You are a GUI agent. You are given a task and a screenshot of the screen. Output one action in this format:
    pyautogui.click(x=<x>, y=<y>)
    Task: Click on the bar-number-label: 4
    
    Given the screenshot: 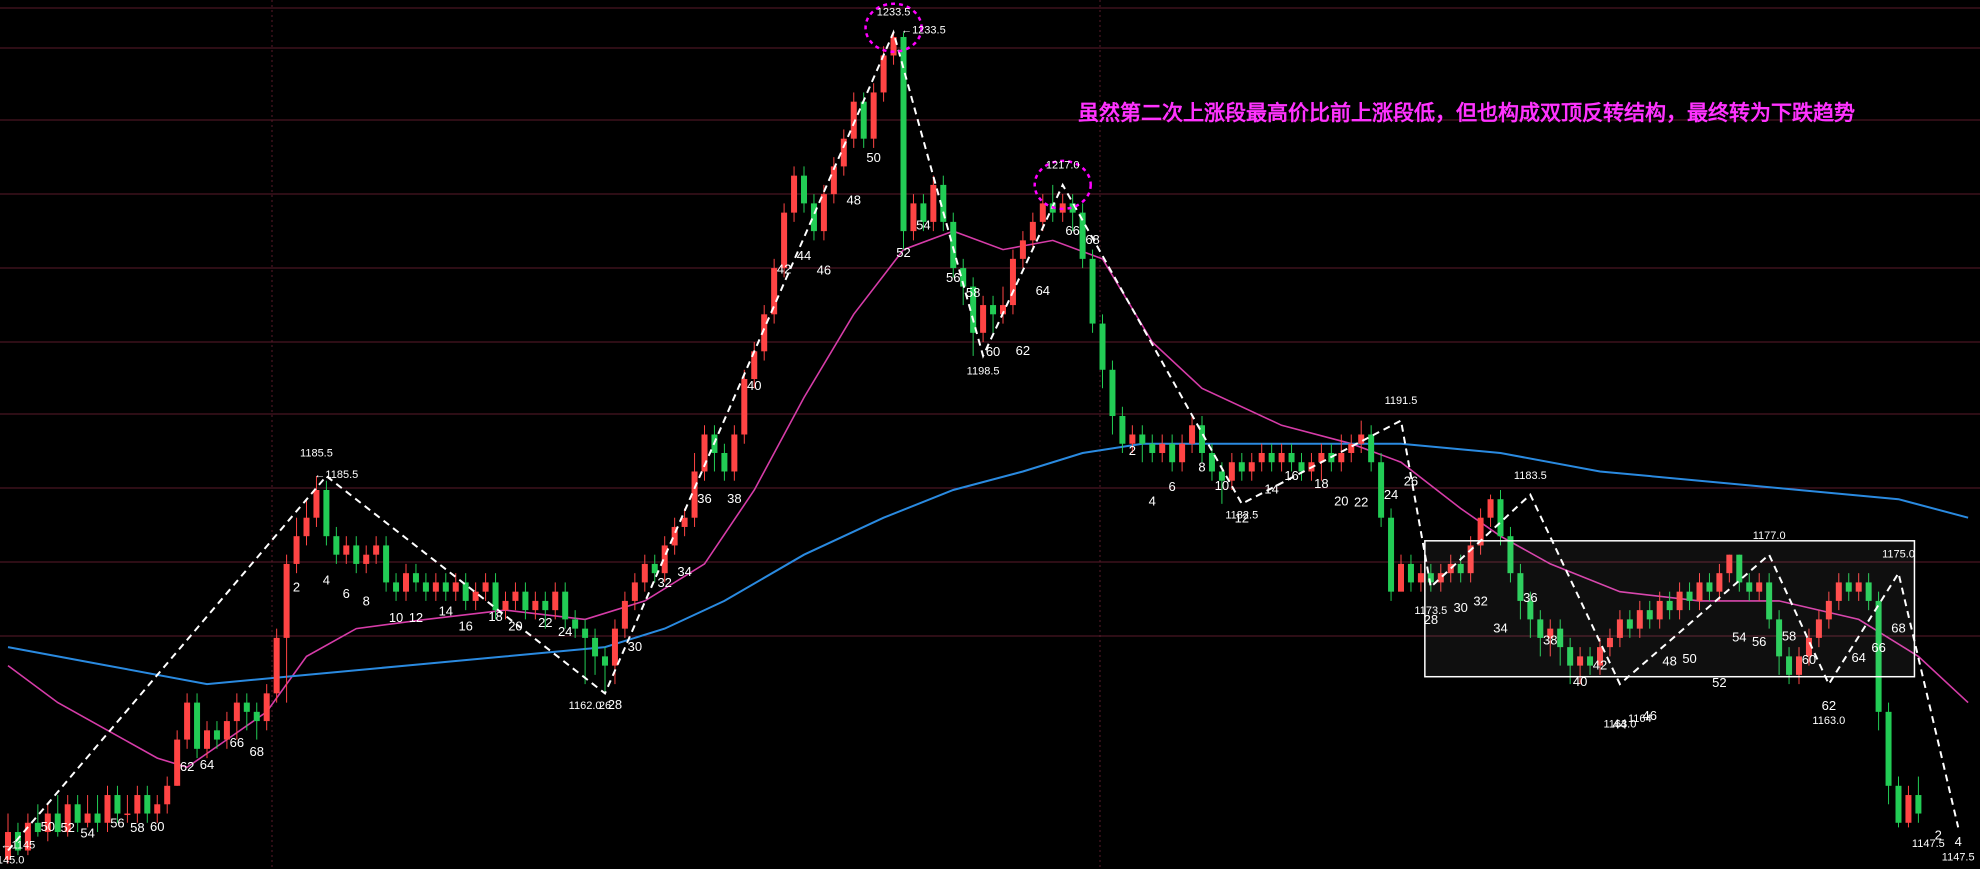 What is the action you would take?
    pyautogui.click(x=1958, y=841)
    